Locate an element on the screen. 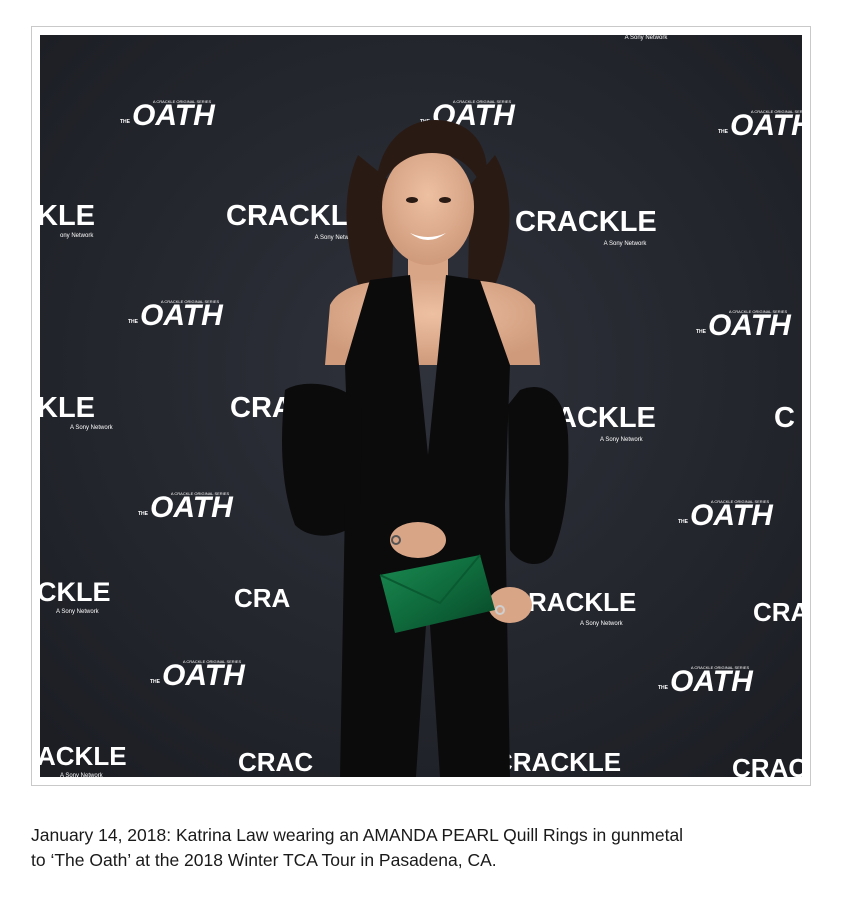 The image size is (842, 900). left-hand is located at coordinates (418, 540).